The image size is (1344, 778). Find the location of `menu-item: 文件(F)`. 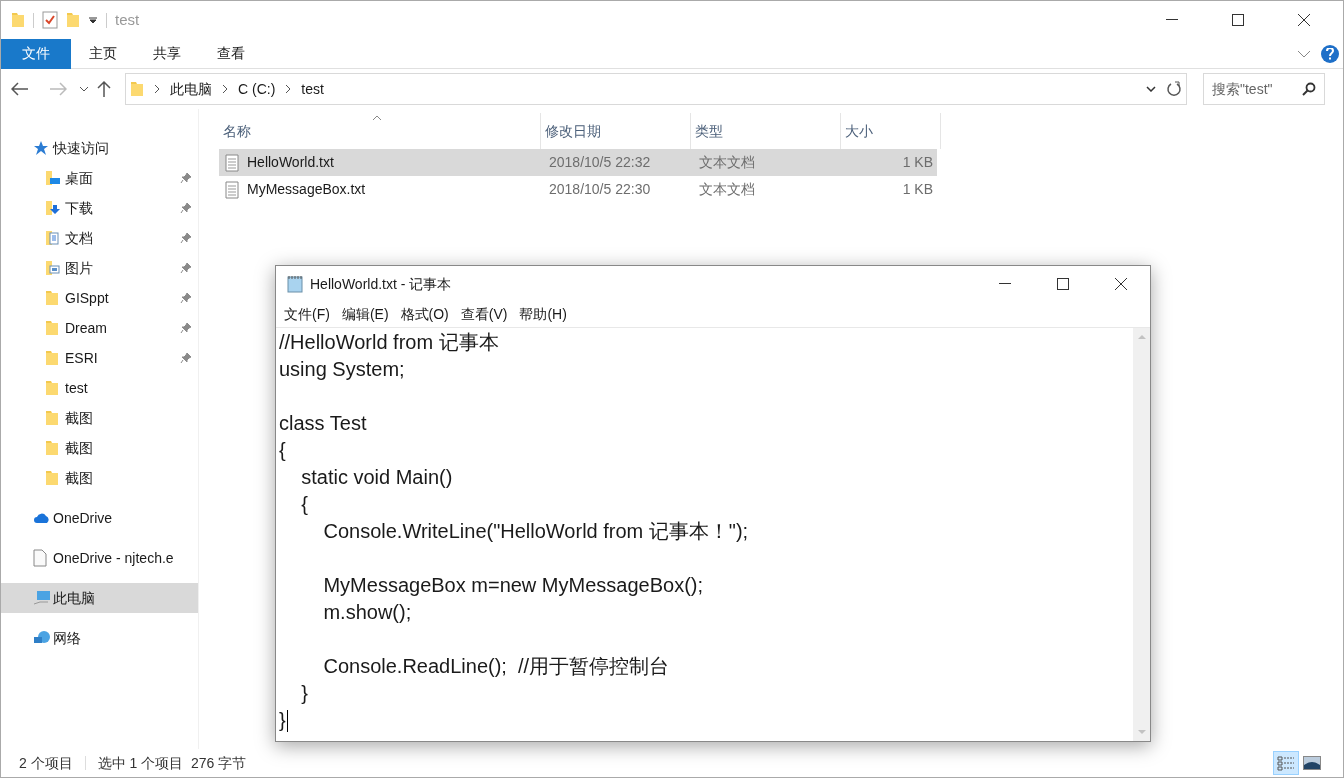

menu-item: 文件(F) is located at coordinates (307, 314).